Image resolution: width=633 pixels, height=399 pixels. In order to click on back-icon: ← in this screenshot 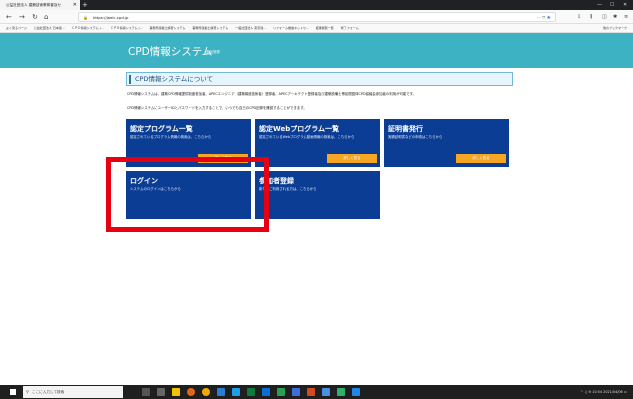, I will do `click(9, 17)`.